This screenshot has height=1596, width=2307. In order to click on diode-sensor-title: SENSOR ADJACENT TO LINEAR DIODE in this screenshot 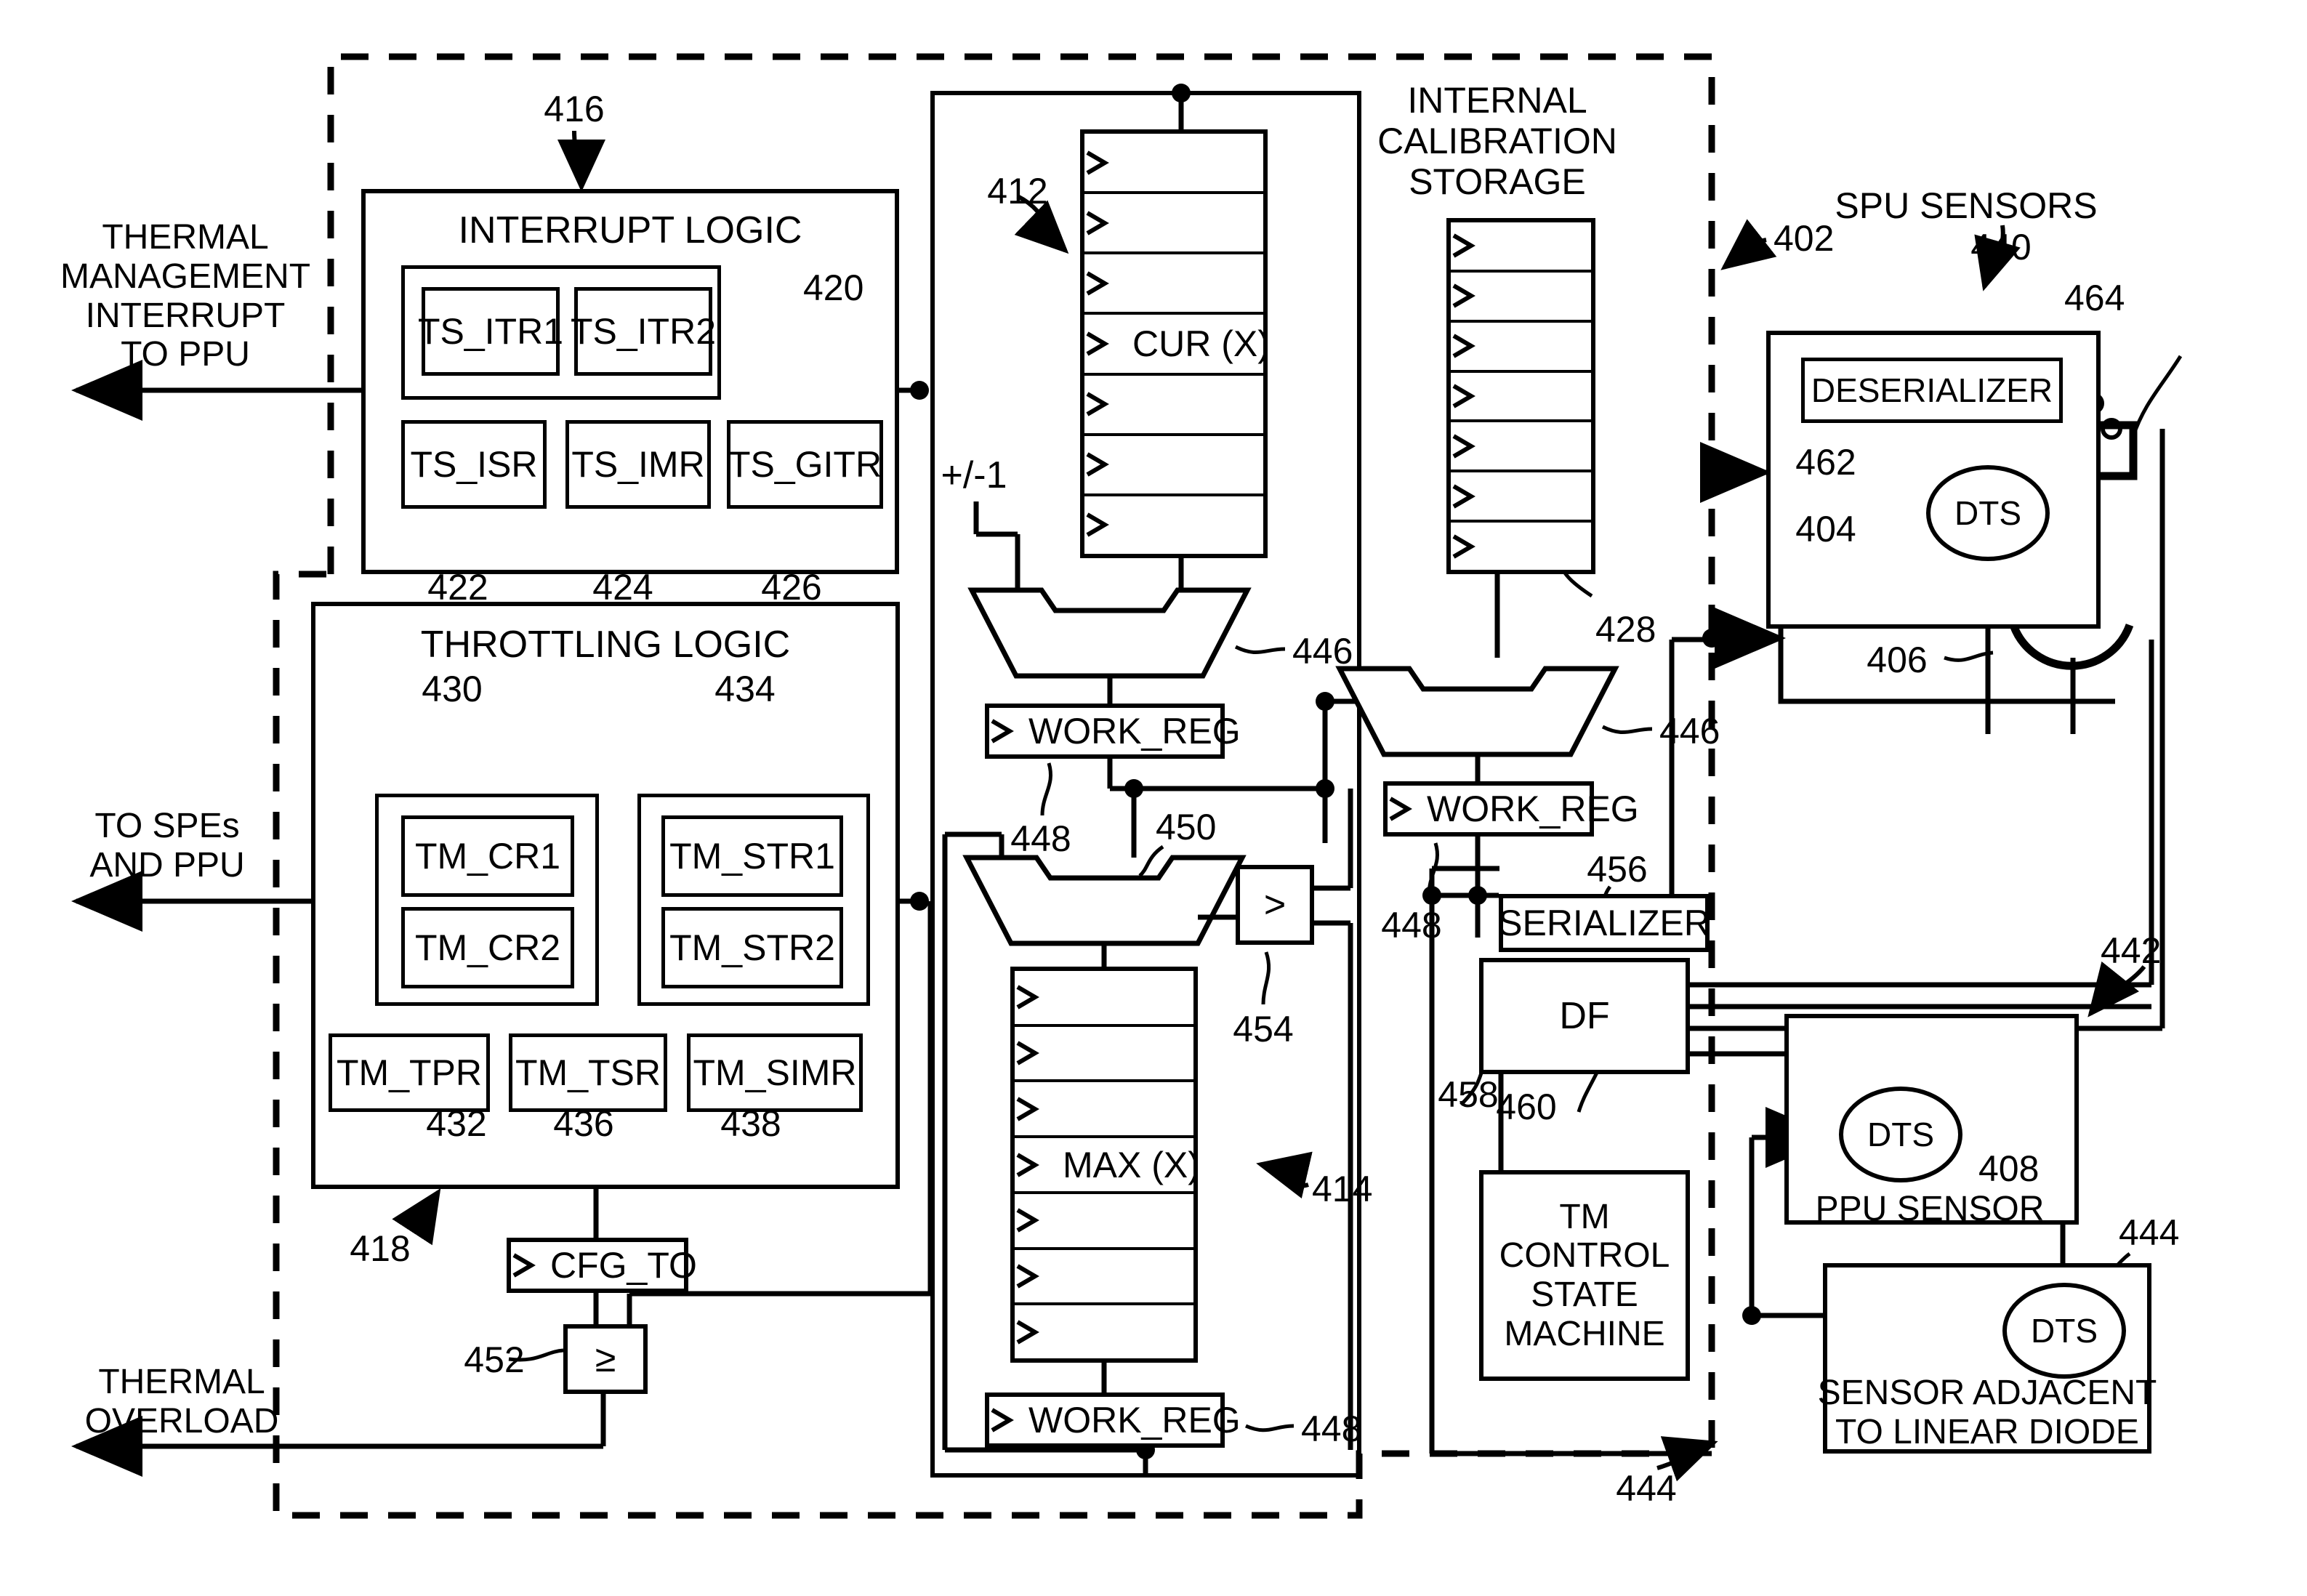, I will do `click(1987, 1413)`.